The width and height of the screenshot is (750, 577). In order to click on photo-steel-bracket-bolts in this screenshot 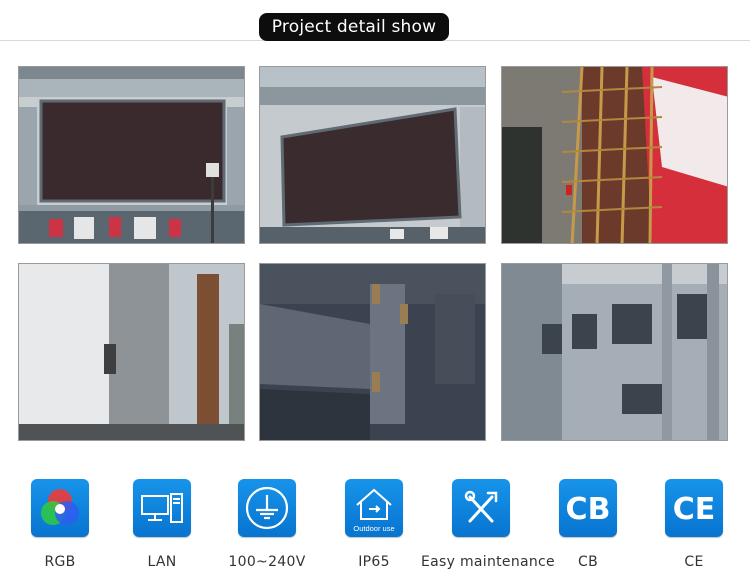, I will do `click(372, 352)`.